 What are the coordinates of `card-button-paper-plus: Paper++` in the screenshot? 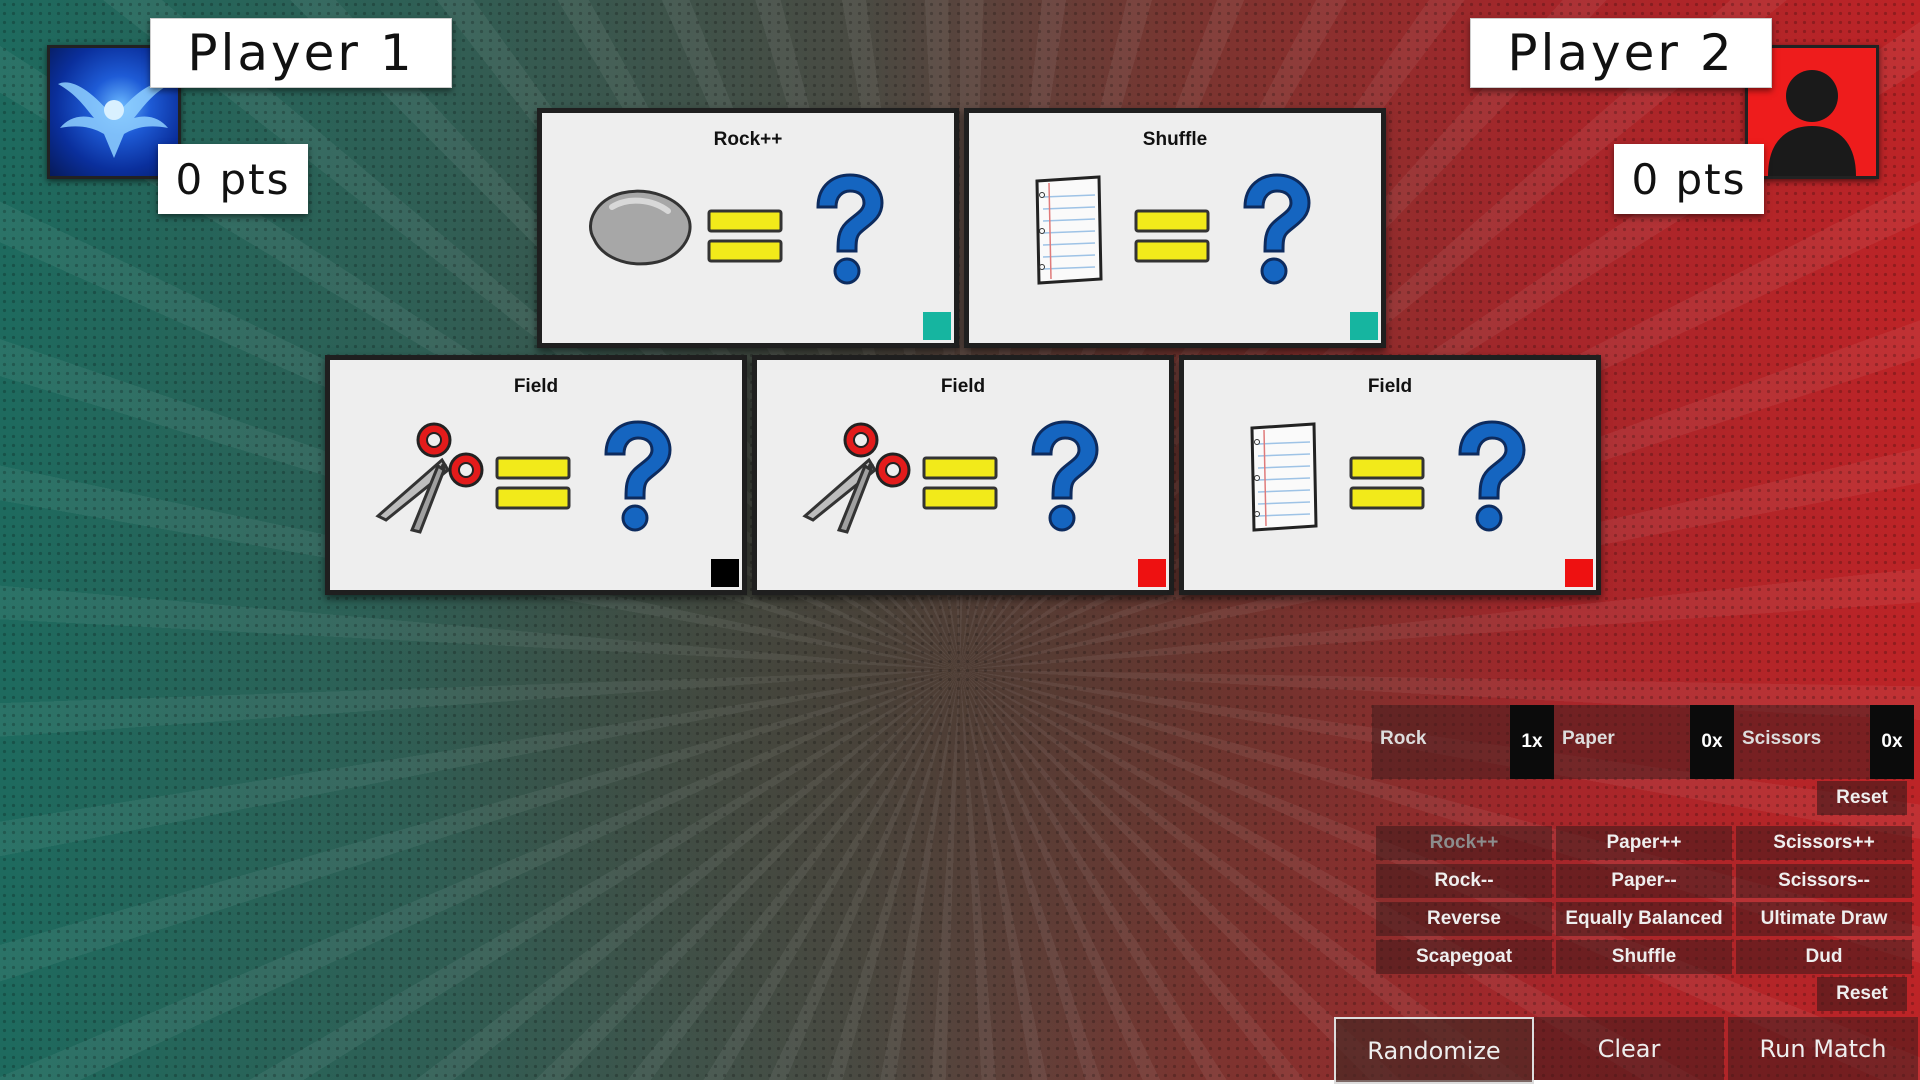 It's located at (1644, 843).